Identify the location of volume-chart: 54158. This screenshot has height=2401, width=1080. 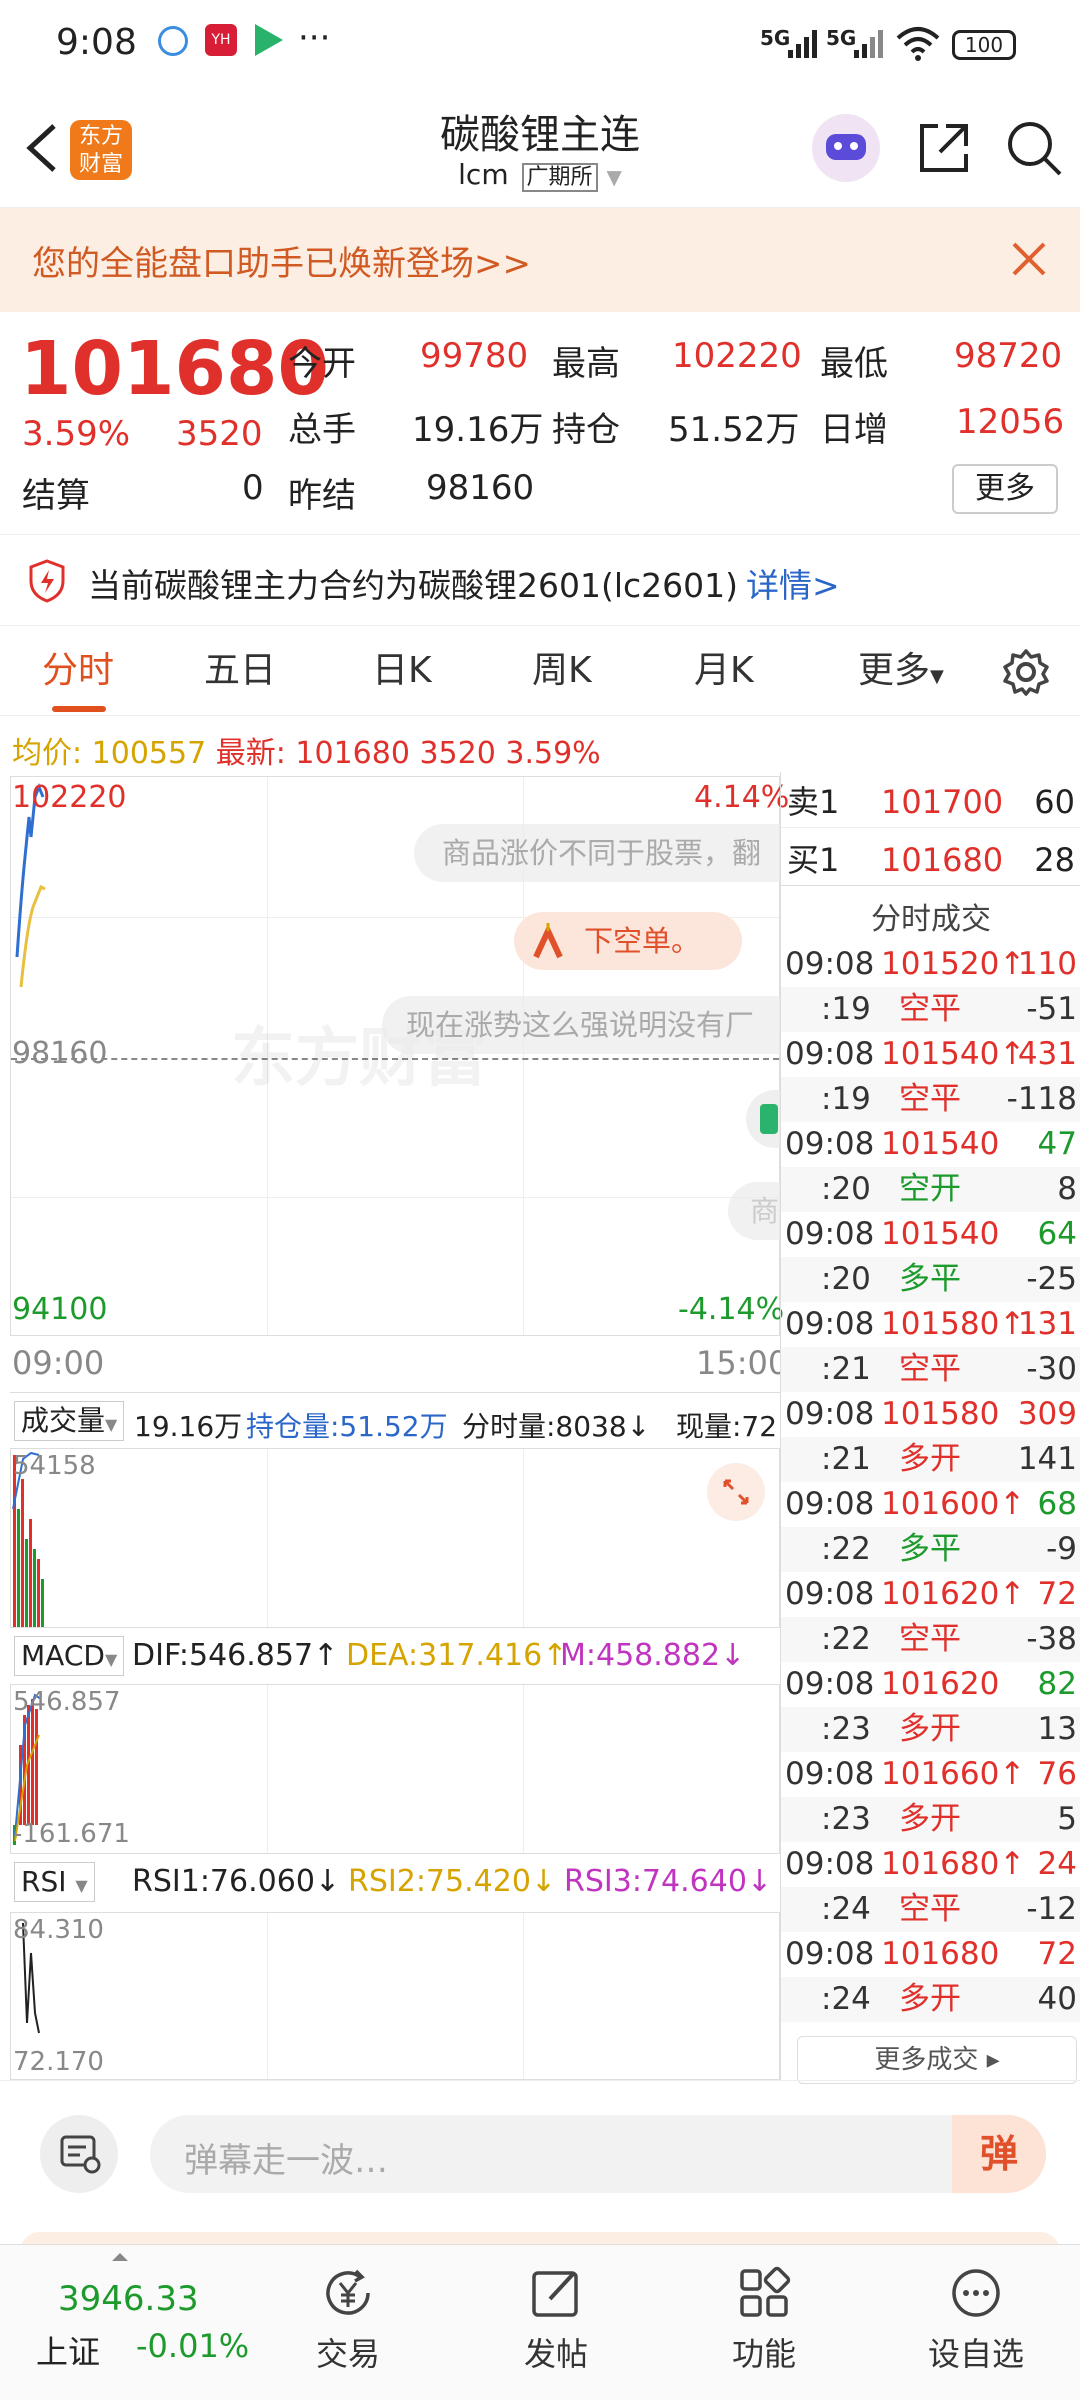
(395, 1538).